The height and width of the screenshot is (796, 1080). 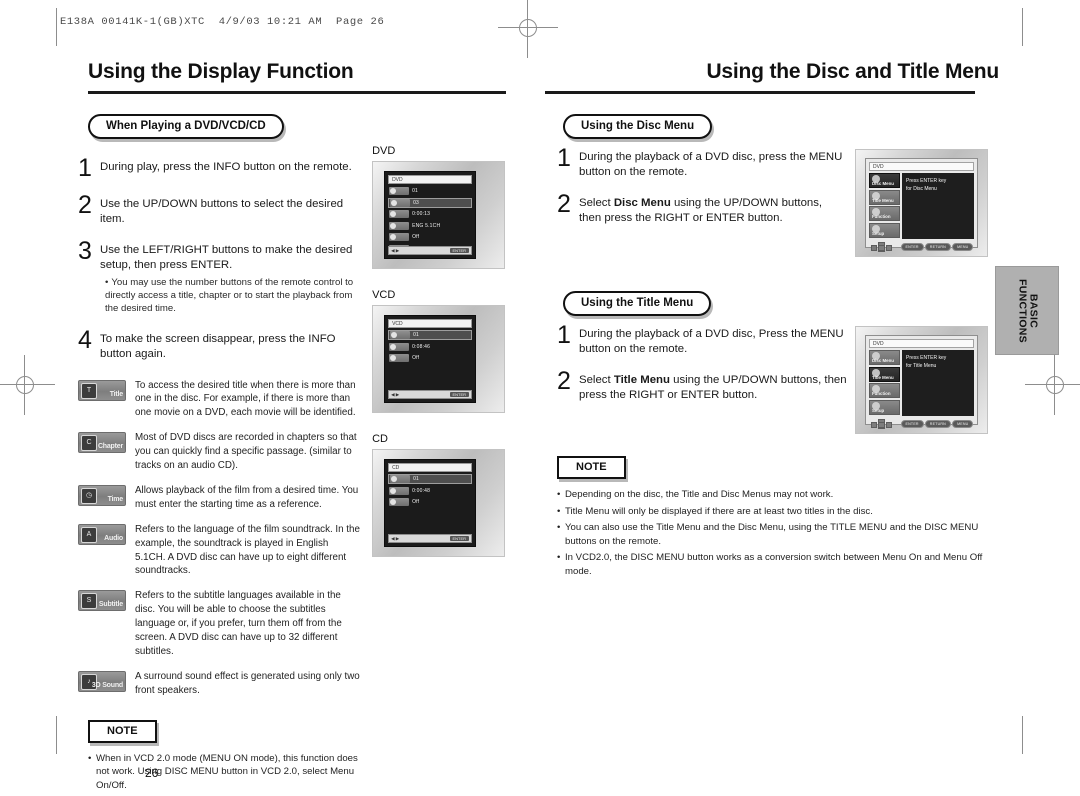 I want to click on subtitle-icon: S Subtitle, so click(x=102, y=601).